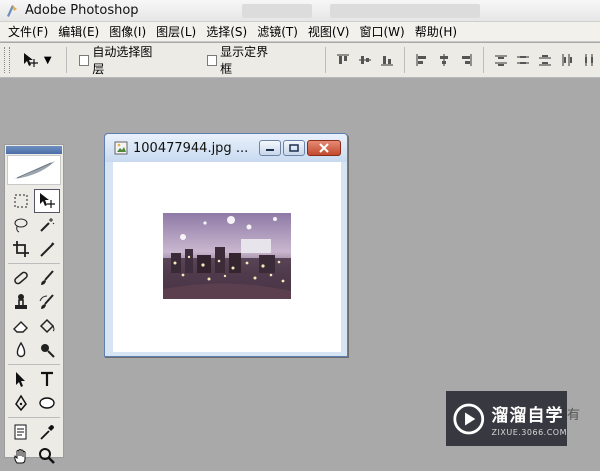 Image resolution: width=600 pixels, height=471 pixels. I want to click on close-icon, so click(324, 148).